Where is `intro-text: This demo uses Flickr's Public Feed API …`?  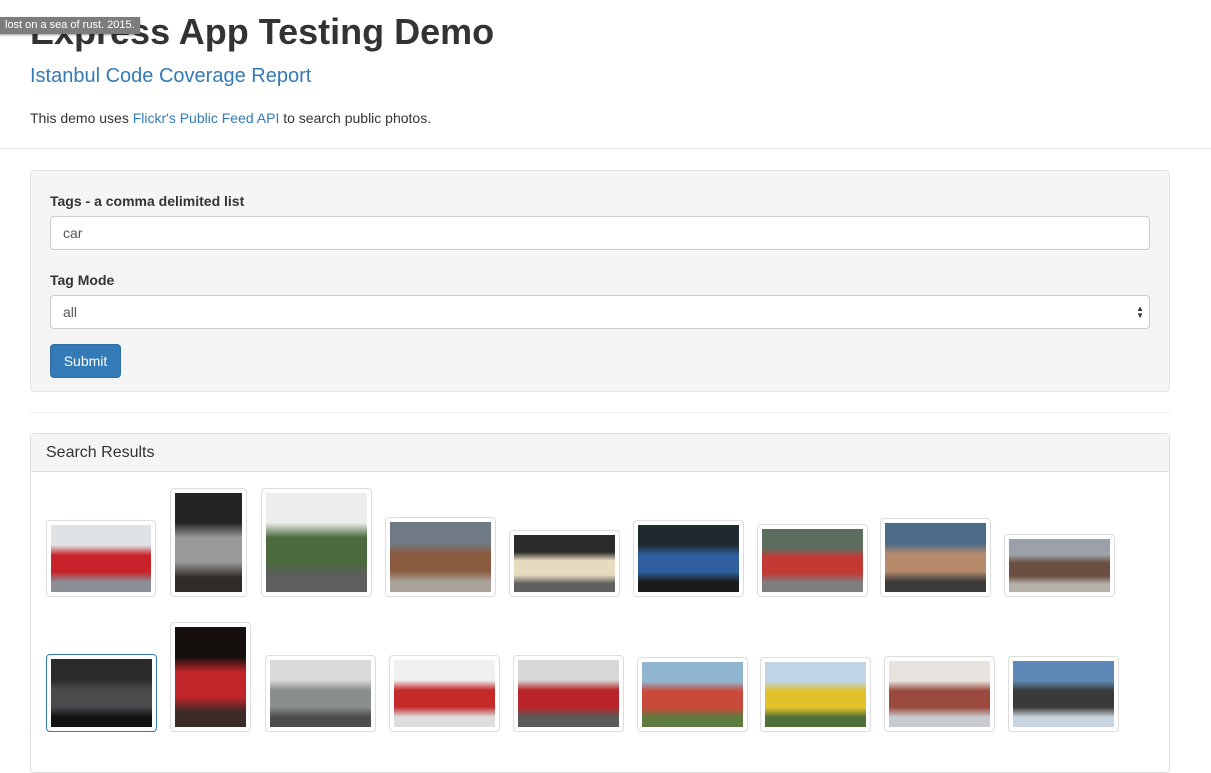
intro-text: This demo uses Flickr's Public Feed API … is located at coordinates (605, 118).